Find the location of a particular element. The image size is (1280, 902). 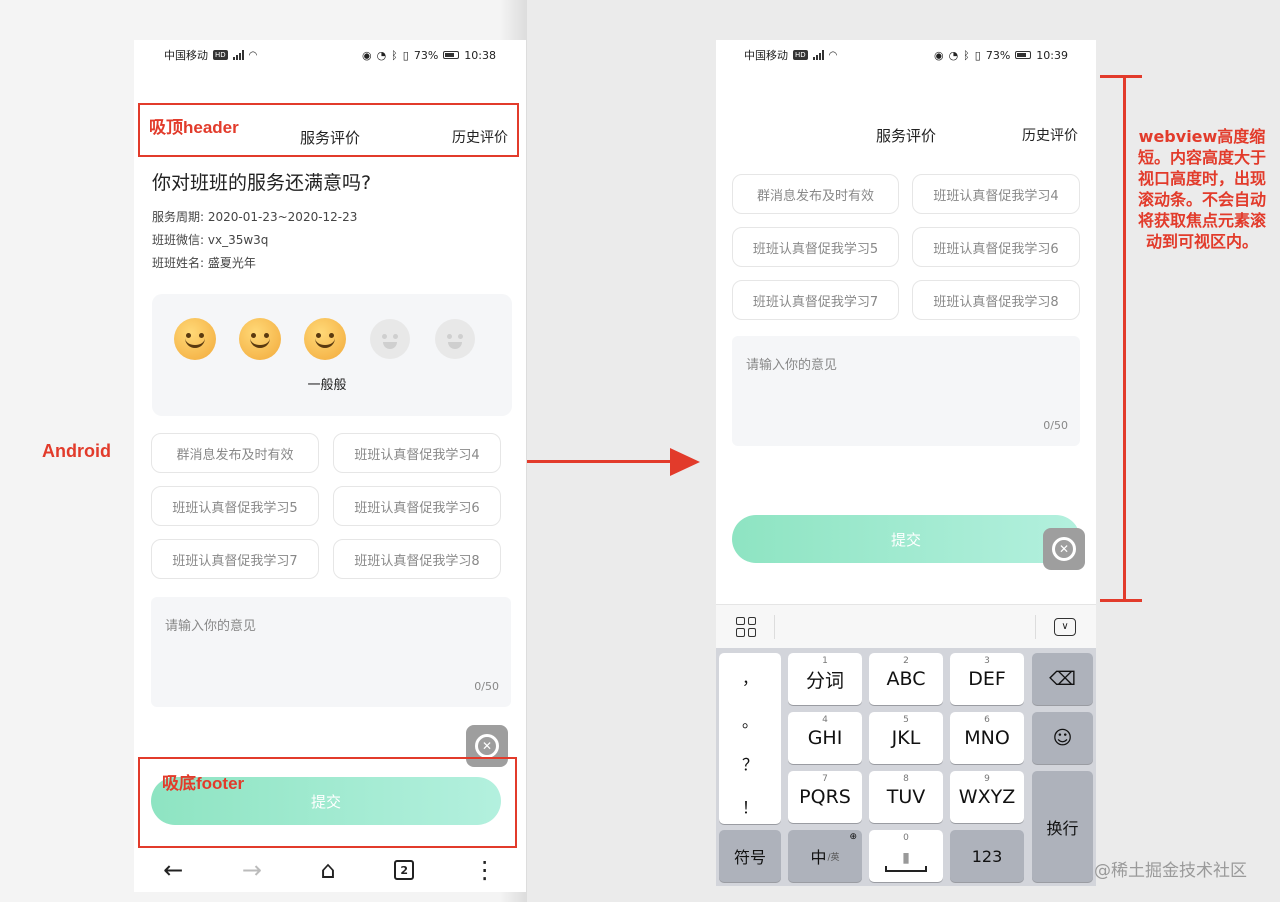

transition-arrow is located at coordinates (601, 461).